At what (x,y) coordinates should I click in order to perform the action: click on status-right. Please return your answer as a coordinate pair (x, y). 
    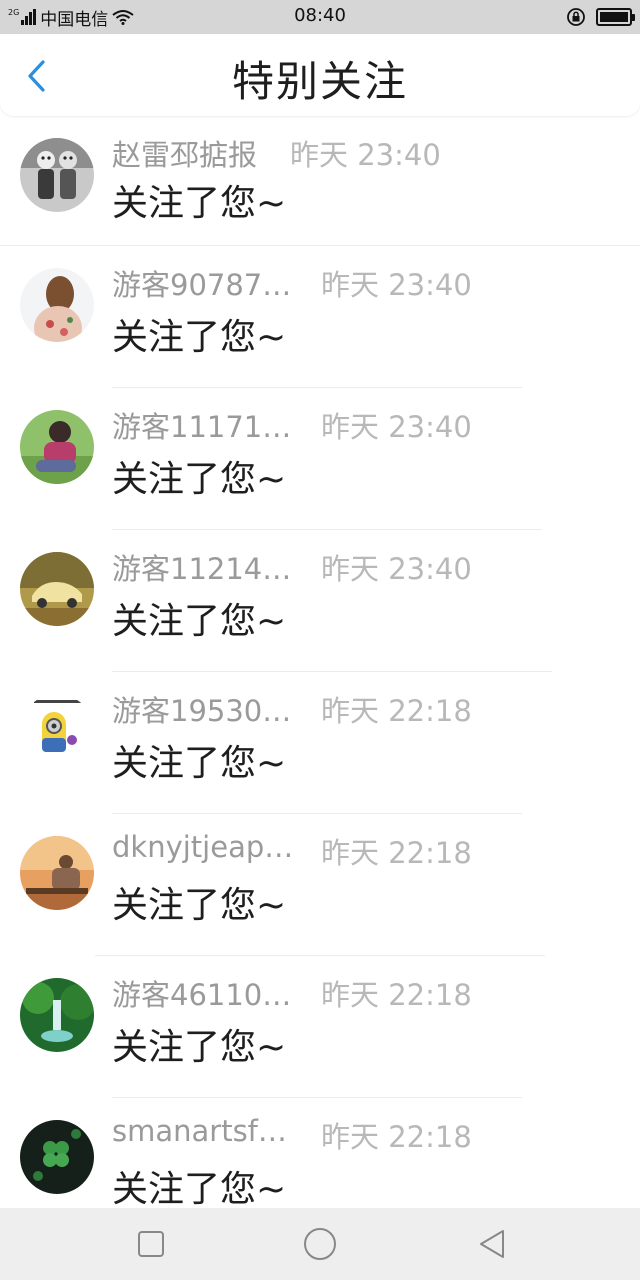
    Looking at the image, I should click on (600, 17).